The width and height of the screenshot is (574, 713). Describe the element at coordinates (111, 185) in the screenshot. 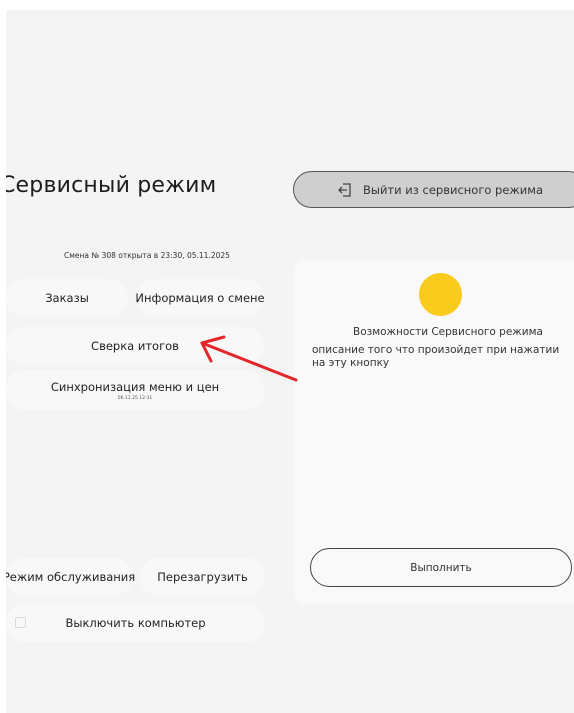

I see `page-title: Сервисный режим` at that location.